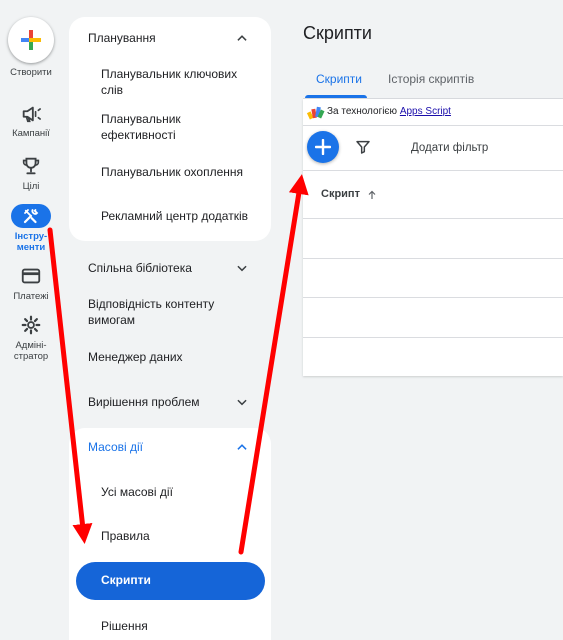 The width and height of the screenshot is (563, 640). Describe the element at coordinates (31, 276) in the screenshot. I see `credit-card-icon` at that location.